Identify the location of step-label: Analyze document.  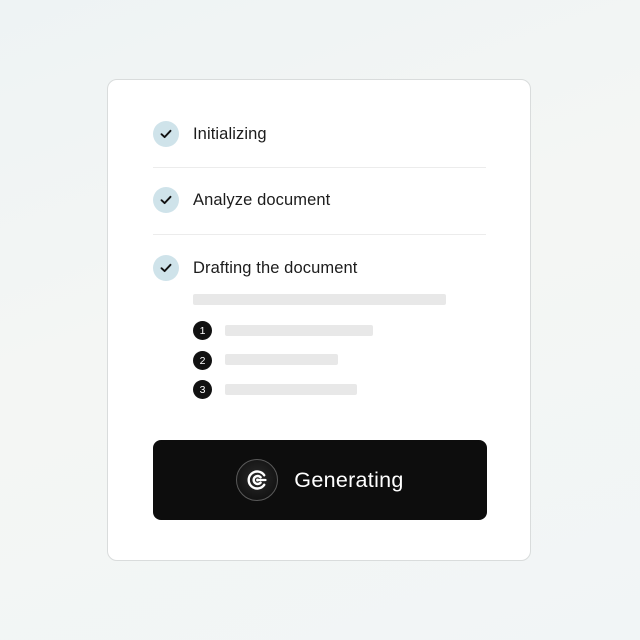
(262, 199).